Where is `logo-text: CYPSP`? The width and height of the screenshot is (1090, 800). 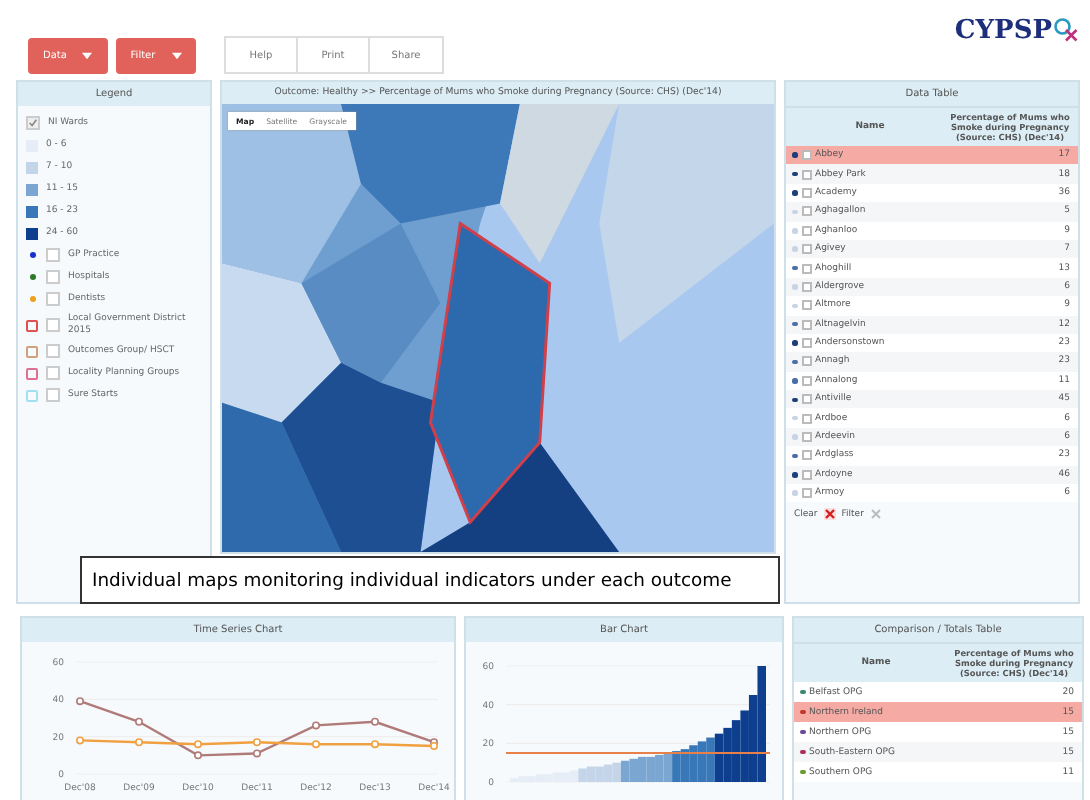
logo-text: CYPSP is located at coordinates (1003, 31).